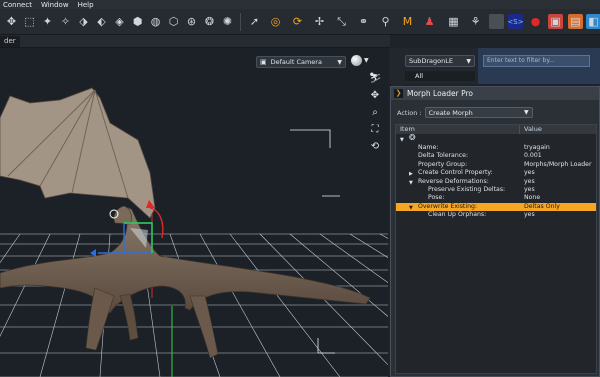 Image resolution: width=600 pixels, height=377 pixels. What do you see at coordinates (363, 21) in the screenshot?
I see `bone-tool-icon: ⚭` at bounding box center [363, 21].